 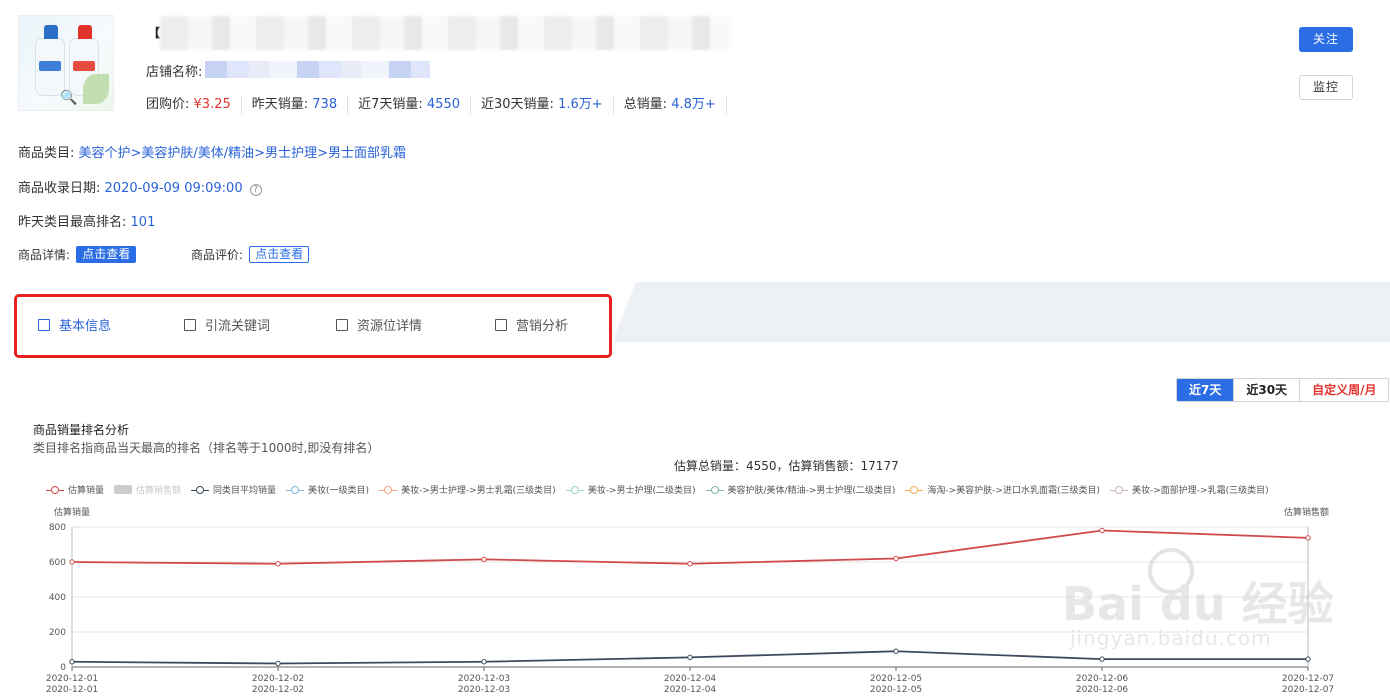 I want to click on legend-item: 美妆->面部护理->乳霜(三级类目), so click(x=1189, y=489).